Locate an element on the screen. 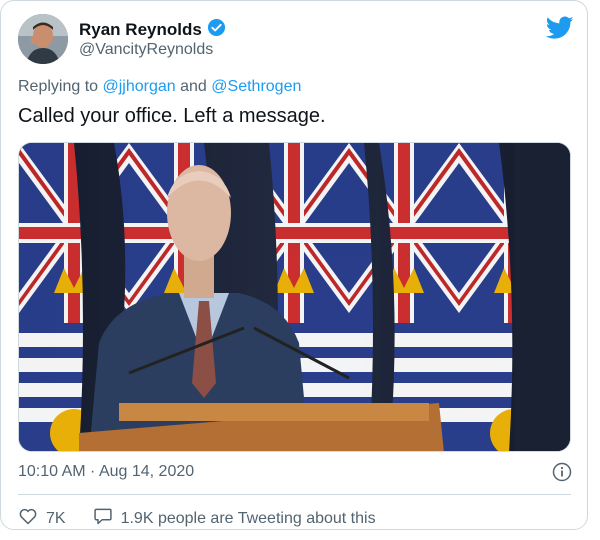 The width and height of the screenshot is (600, 540). verified-badge-icon is located at coordinates (216, 30).